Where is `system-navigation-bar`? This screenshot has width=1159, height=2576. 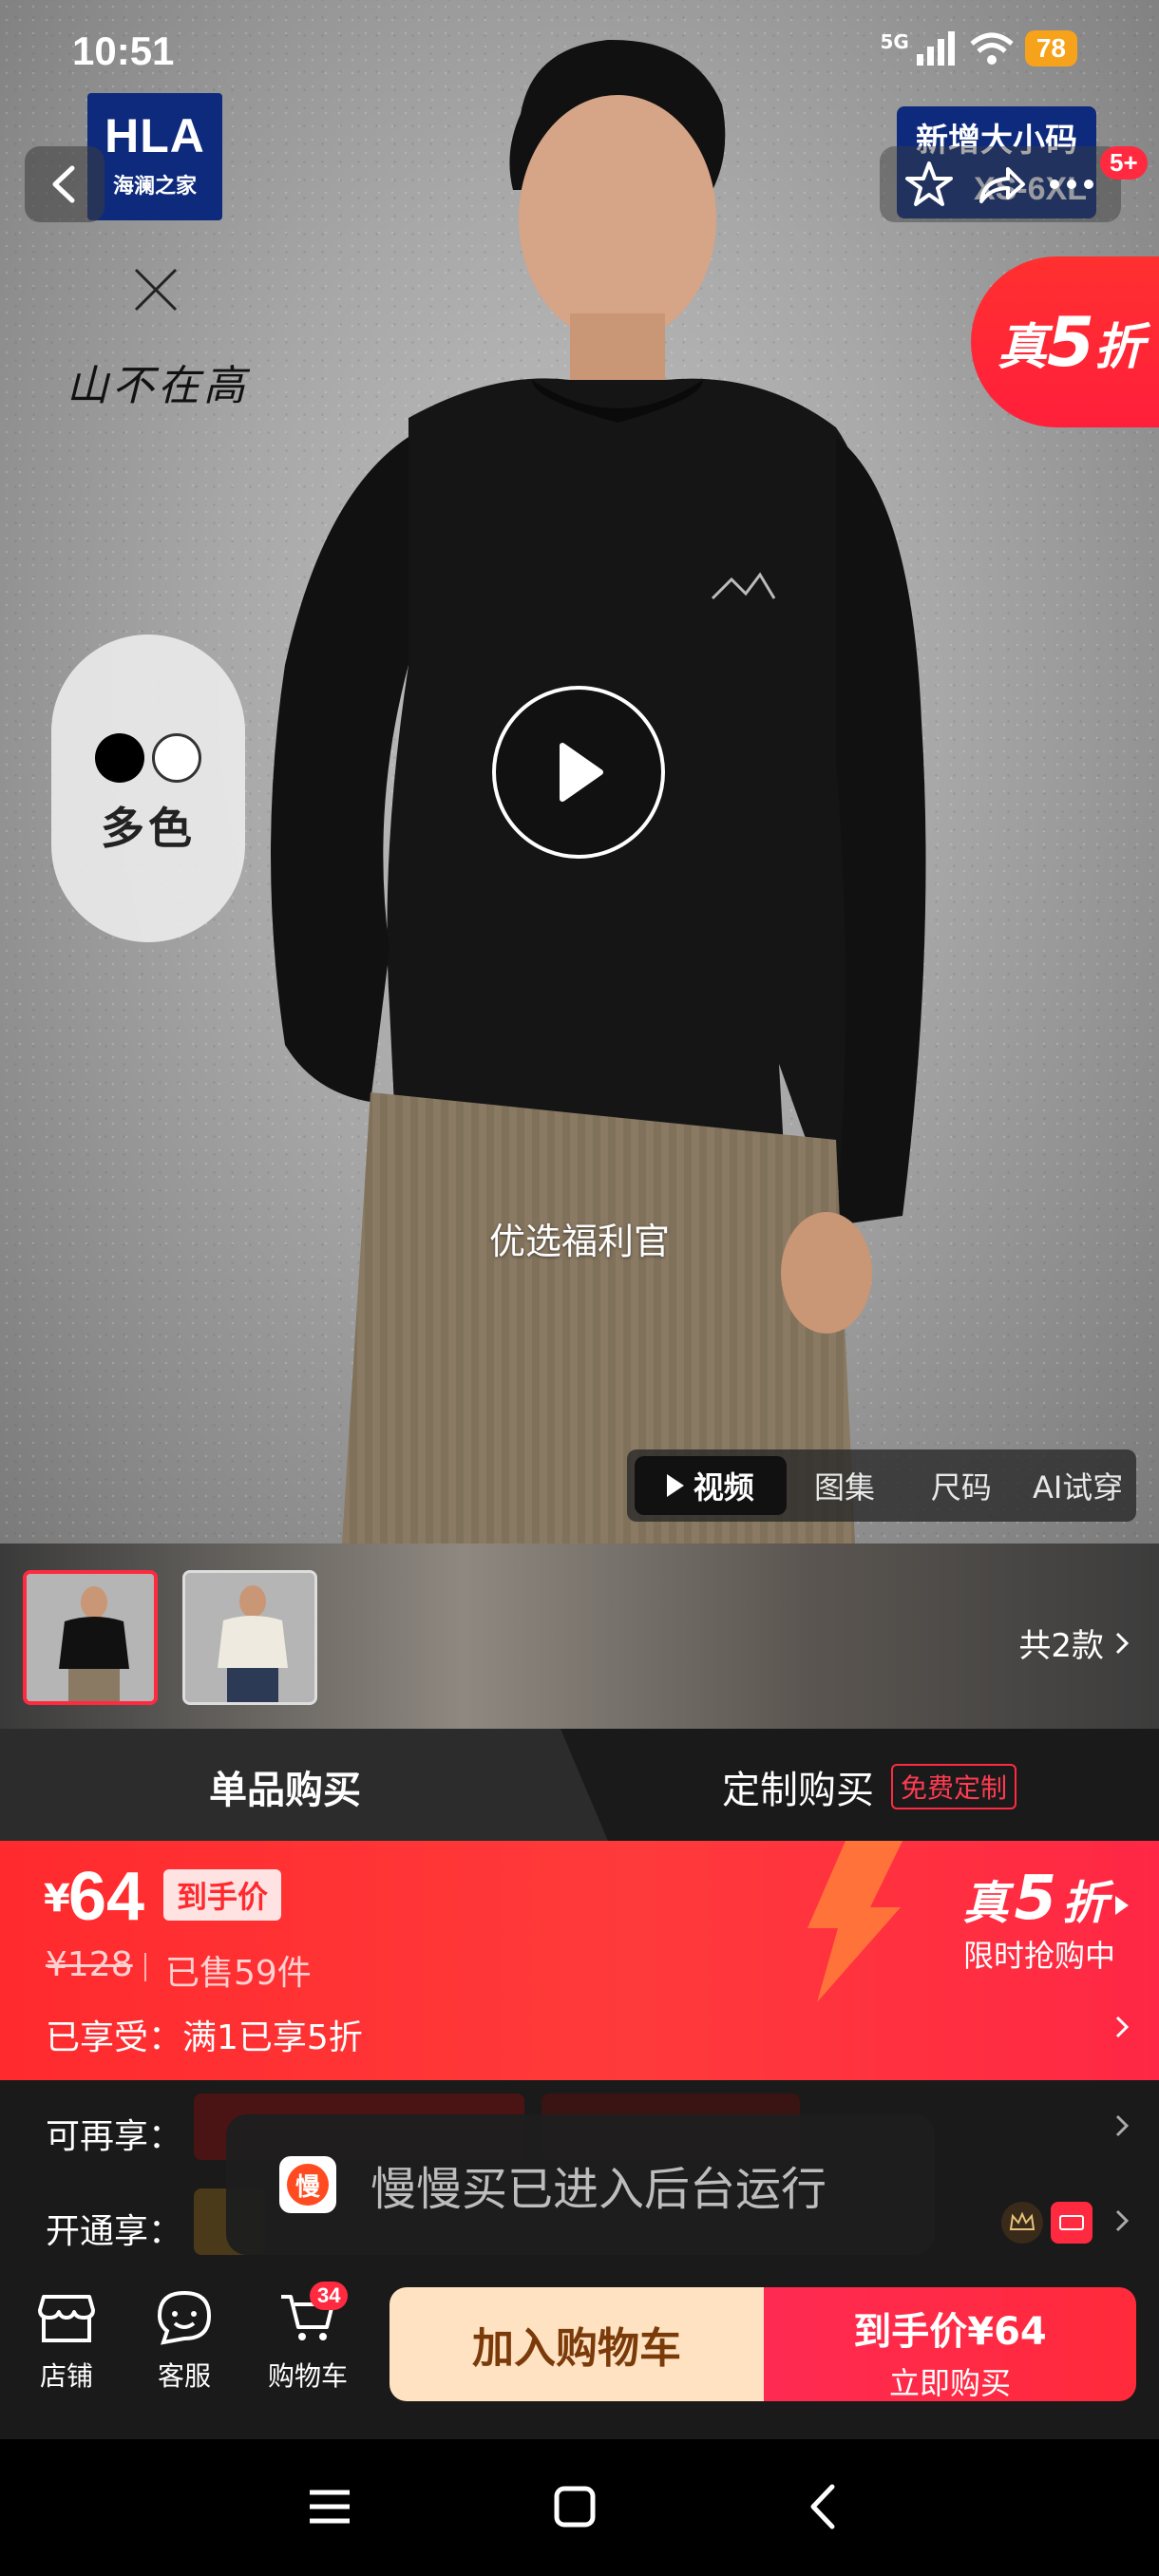 system-navigation-bar is located at coordinates (579, 2507).